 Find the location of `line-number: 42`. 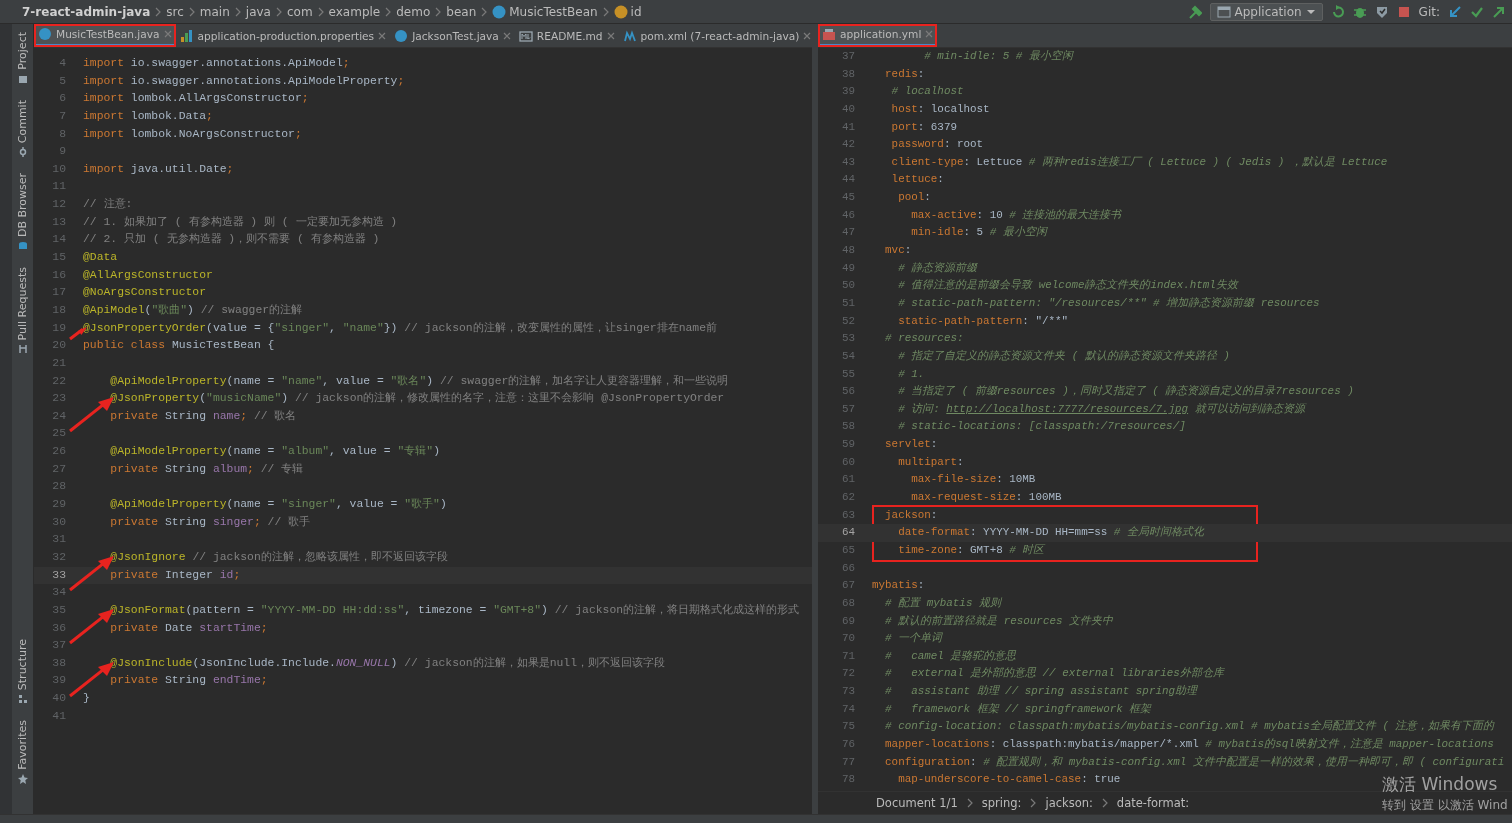

line-number: 42 is located at coordinates (848, 145).